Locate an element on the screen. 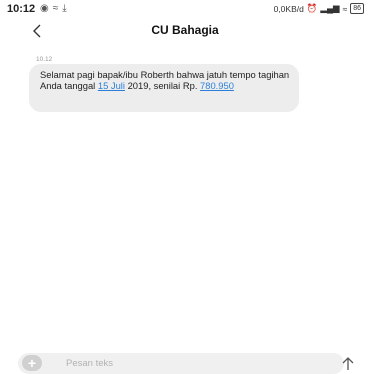 The width and height of the screenshot is (370, 374). send-button is located at coordinates (348, 363).